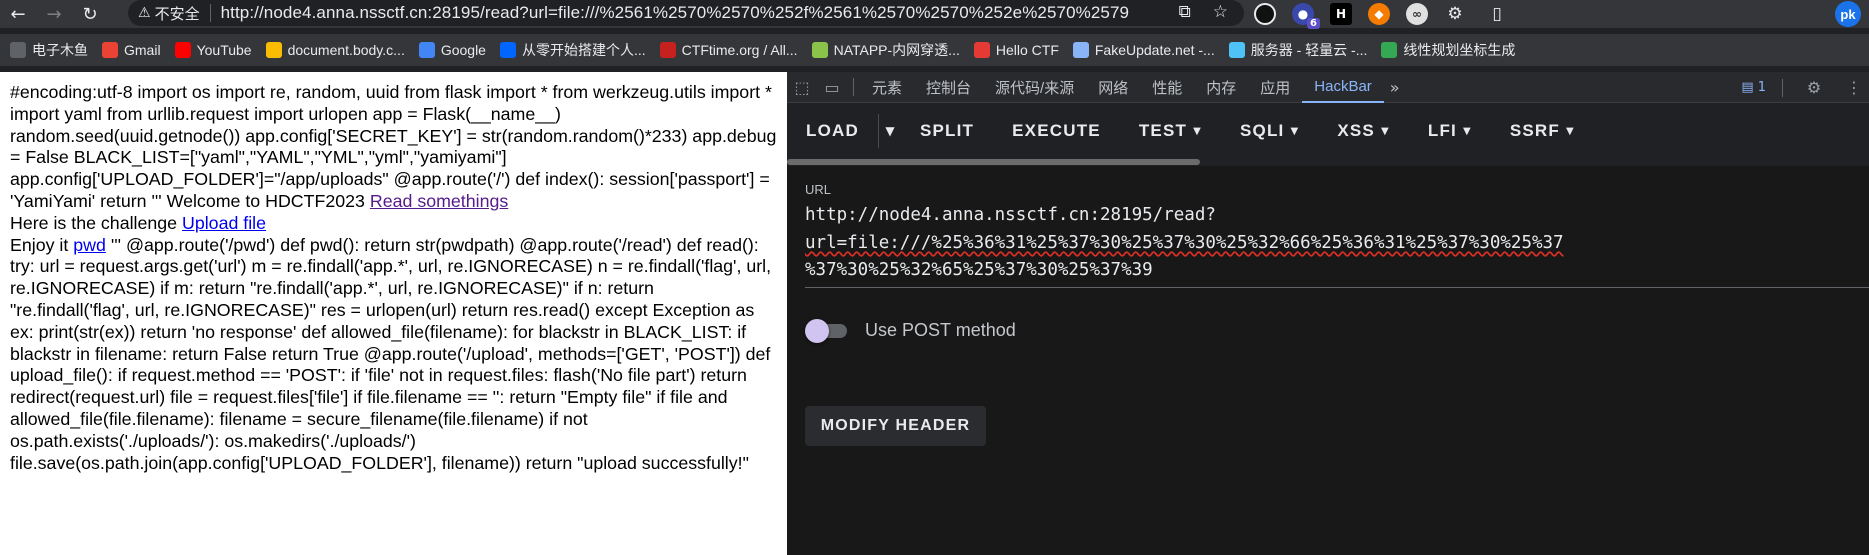 The image size is (1869, 555). I want to click on read-somethings-link: Read somethings, so click(439, 201).